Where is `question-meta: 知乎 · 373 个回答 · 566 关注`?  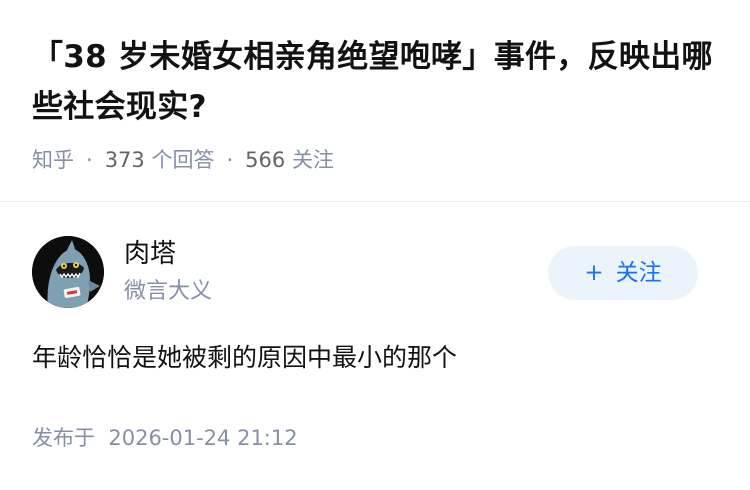
question-meta: 知乎 · 373 个回答 · 566 关注 is located at coordinates (183, 160).